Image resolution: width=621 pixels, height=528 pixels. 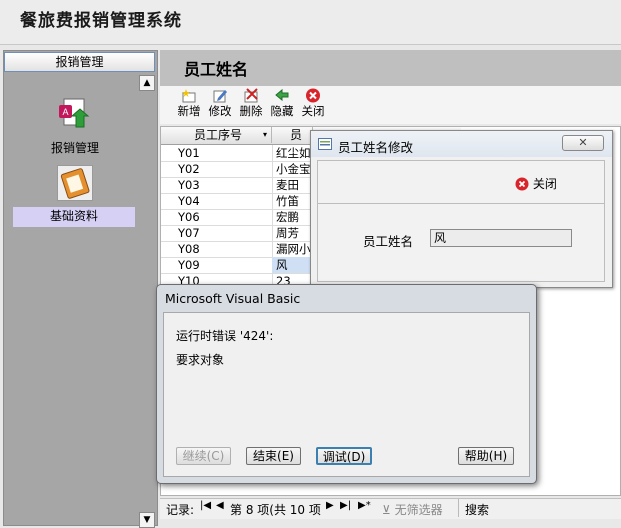 I want to click on edit-icon, so click(x=220, y=96).